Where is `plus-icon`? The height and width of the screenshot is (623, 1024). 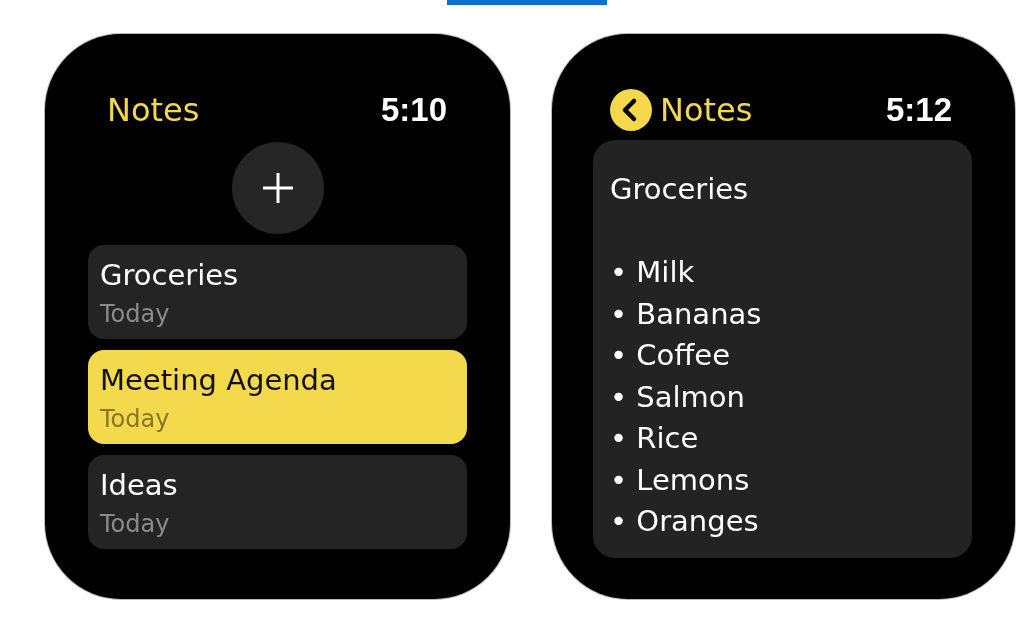
plus-icon is located at coordinates (277, 188).